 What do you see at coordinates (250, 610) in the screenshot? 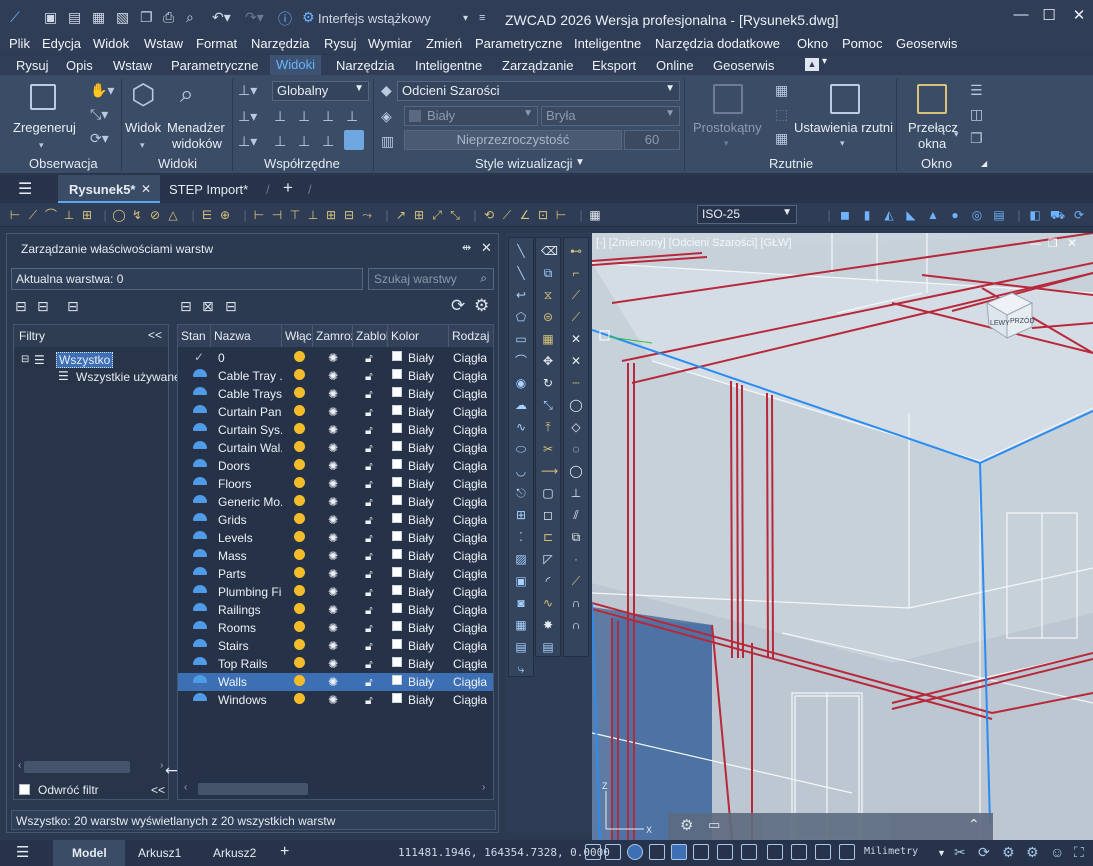
I see `layer-name: Railings` at bounding box center [250, 610].